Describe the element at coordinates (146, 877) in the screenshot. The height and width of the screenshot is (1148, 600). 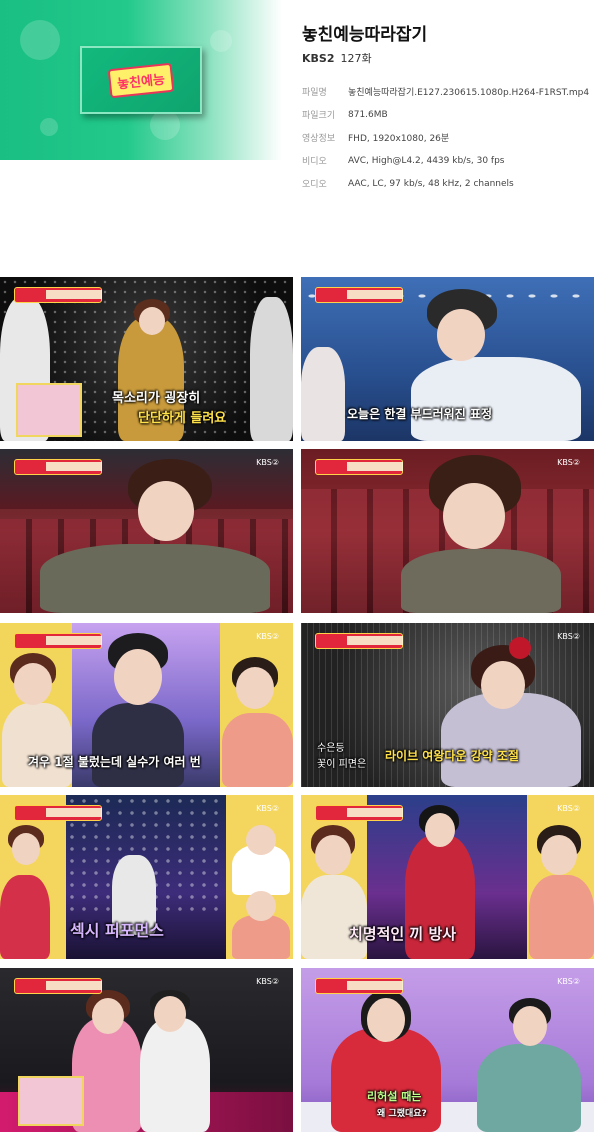
I see `screenshot-7: KBS② 섹시 퍼포먼스` at that location.